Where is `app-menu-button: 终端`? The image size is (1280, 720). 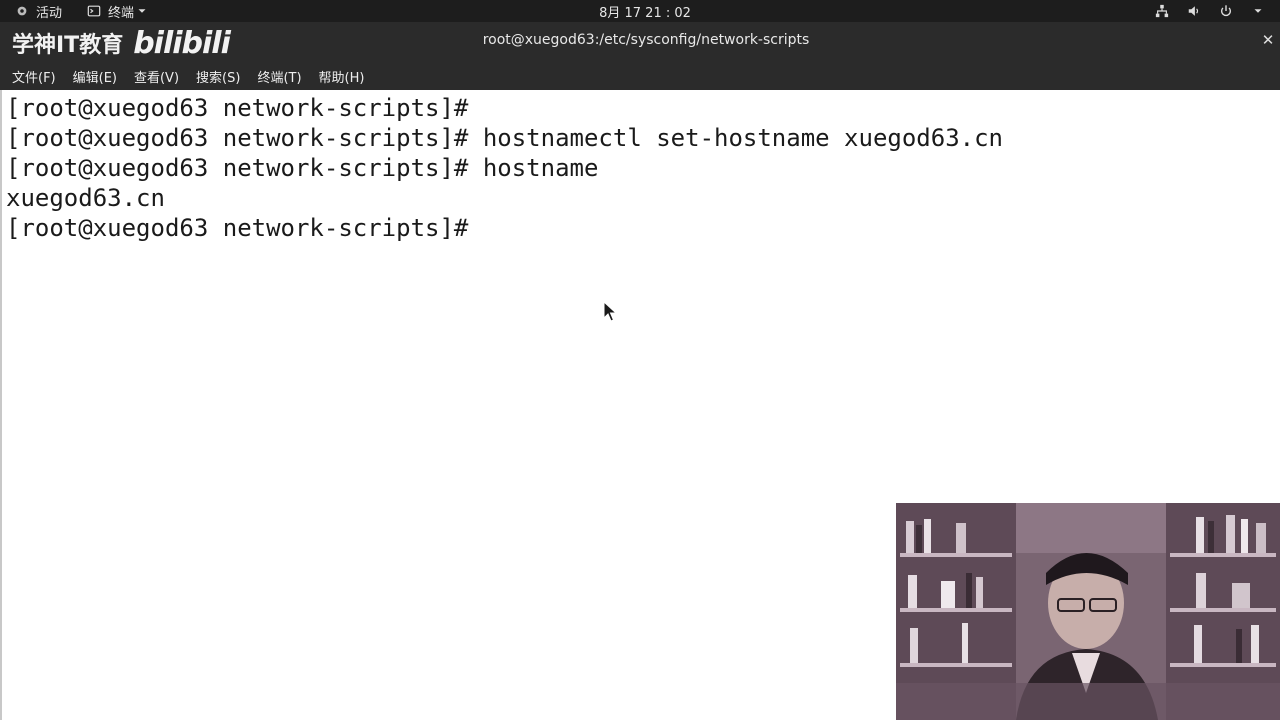 app-menu-button: 终端 is located at coordinates (118, 11).